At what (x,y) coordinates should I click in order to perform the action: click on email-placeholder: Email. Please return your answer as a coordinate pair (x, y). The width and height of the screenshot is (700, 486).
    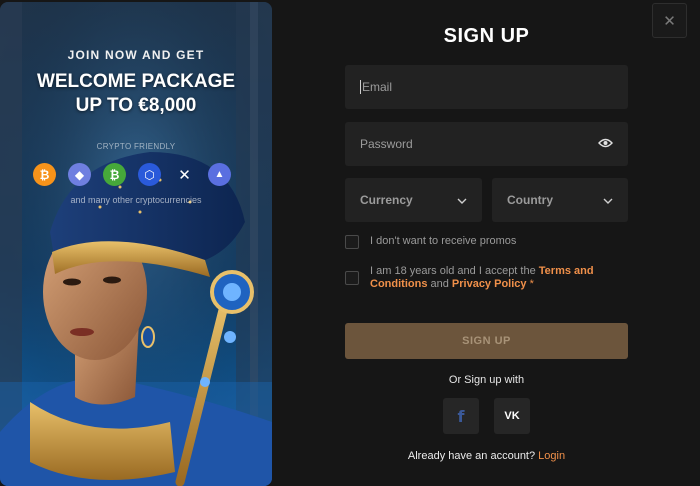
    Looking at the image, I should click on (377, 87).